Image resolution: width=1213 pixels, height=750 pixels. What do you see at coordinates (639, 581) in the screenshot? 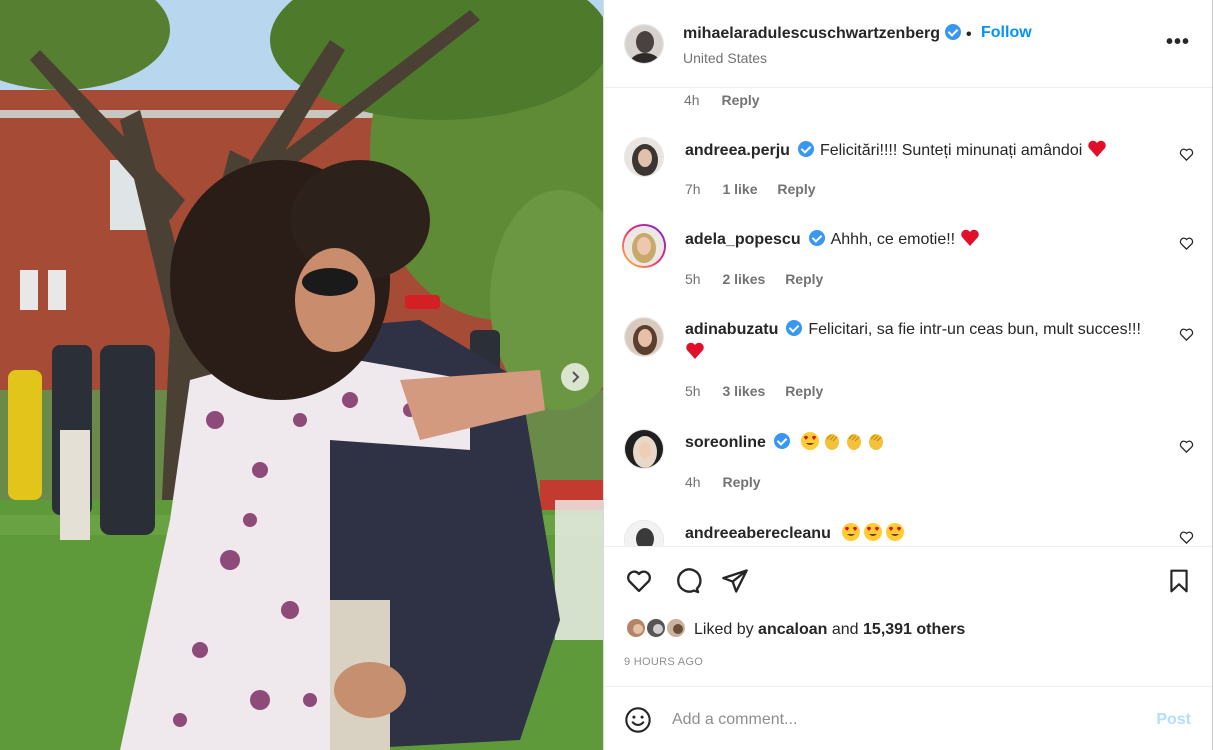
I see `like-heart-icon` at bounding box center [639, 581].